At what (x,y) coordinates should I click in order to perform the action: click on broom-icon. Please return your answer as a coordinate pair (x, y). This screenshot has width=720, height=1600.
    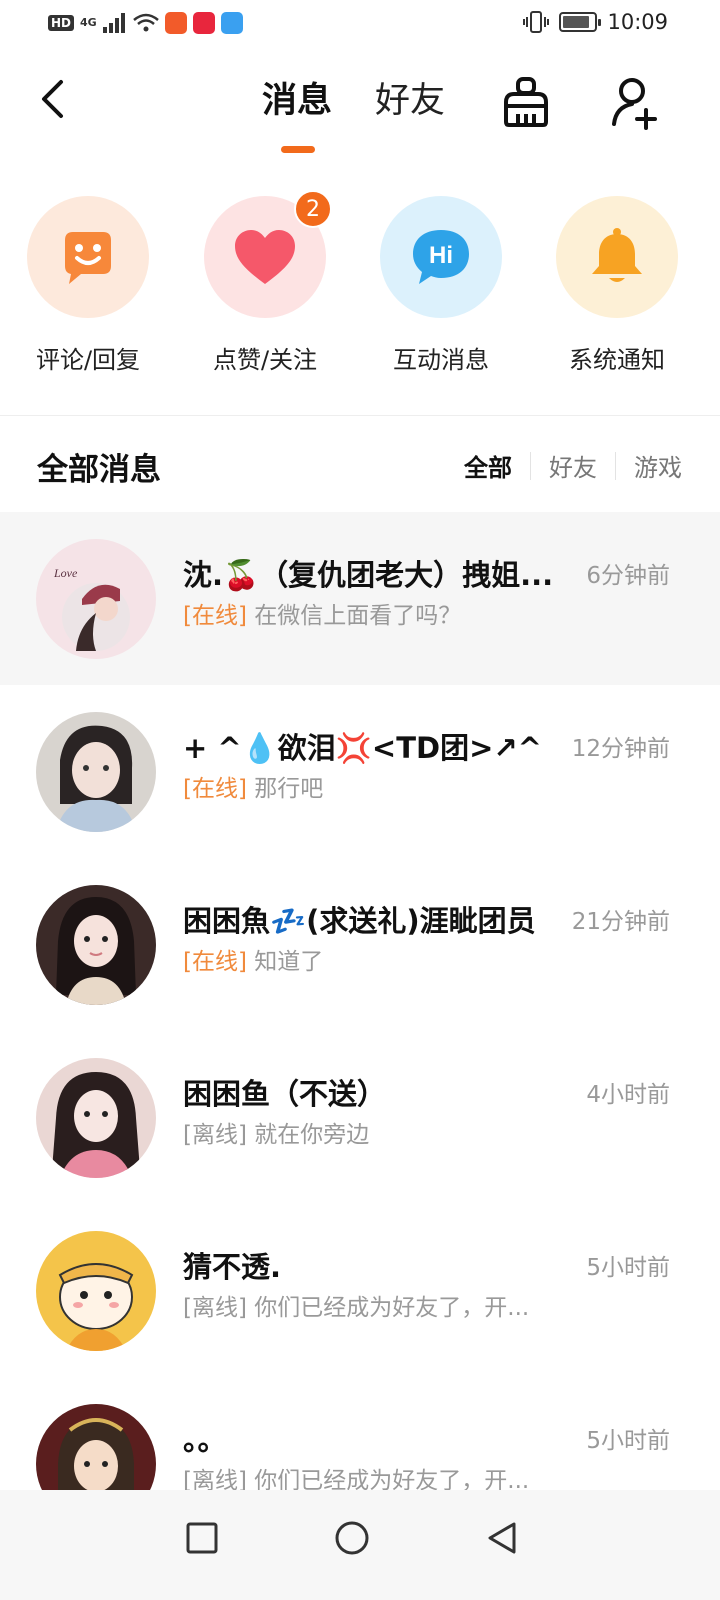
    Looking at the image, I should click on (526, 102).